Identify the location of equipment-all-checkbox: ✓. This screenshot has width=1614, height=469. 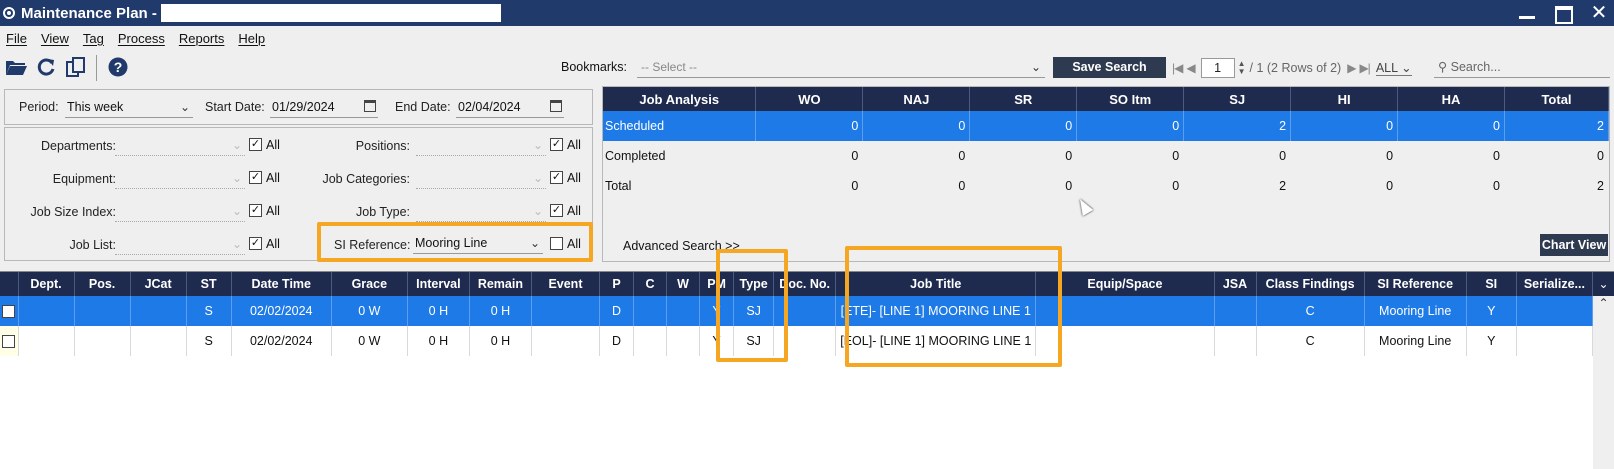
(255, 177).